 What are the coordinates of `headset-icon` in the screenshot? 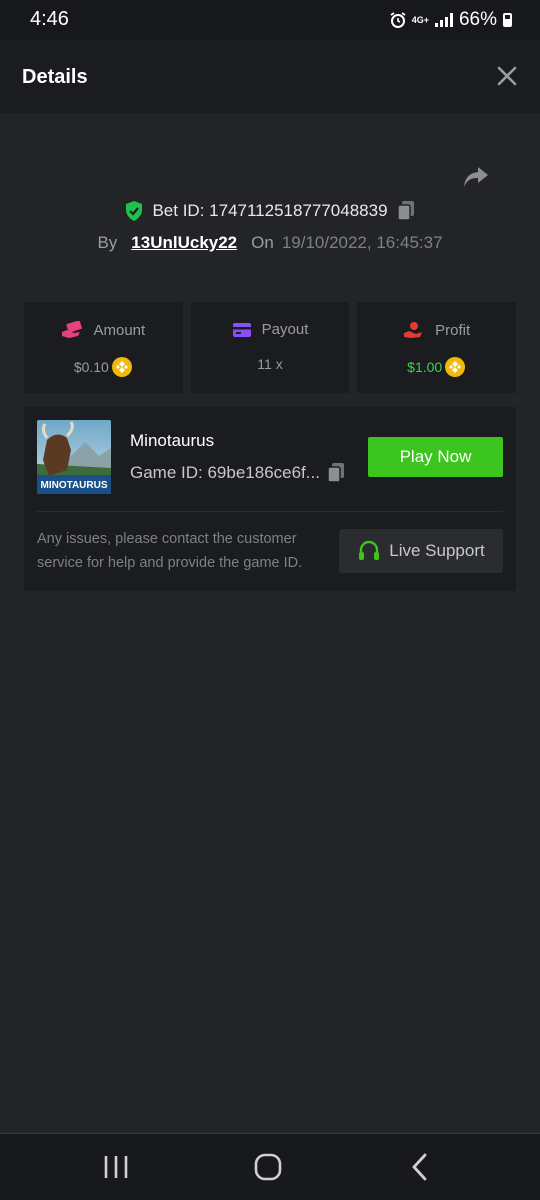 It's located at (369, 550).